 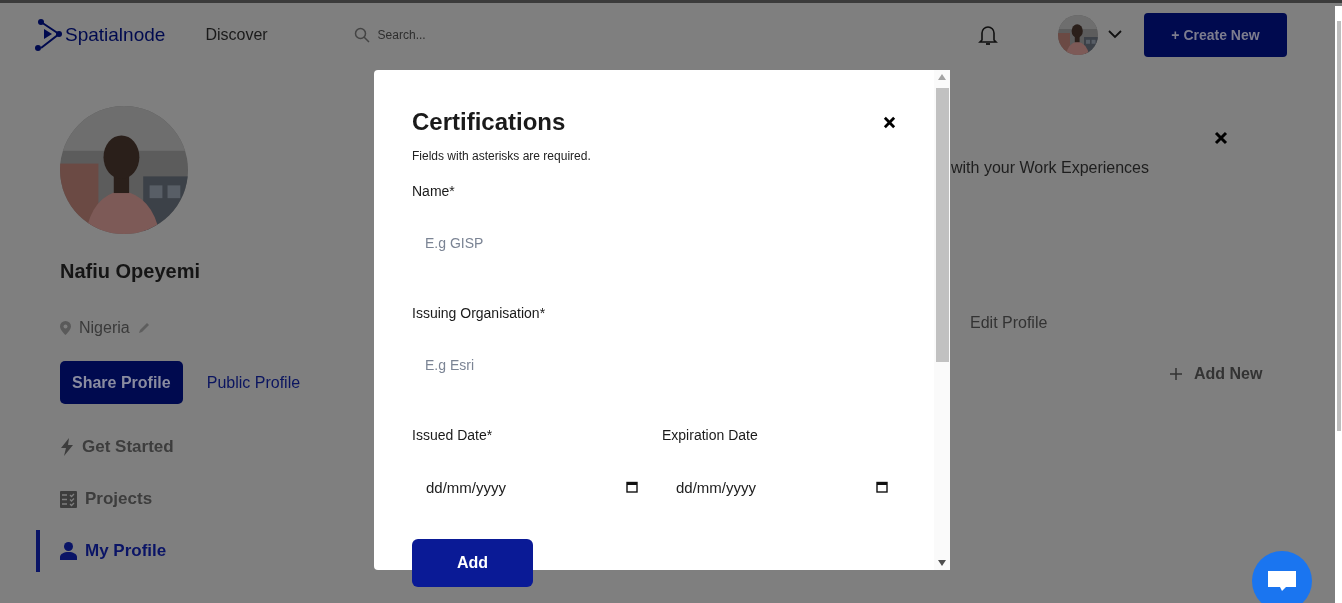 I want to click on field-label: Name*, so click(x=434, y=191).